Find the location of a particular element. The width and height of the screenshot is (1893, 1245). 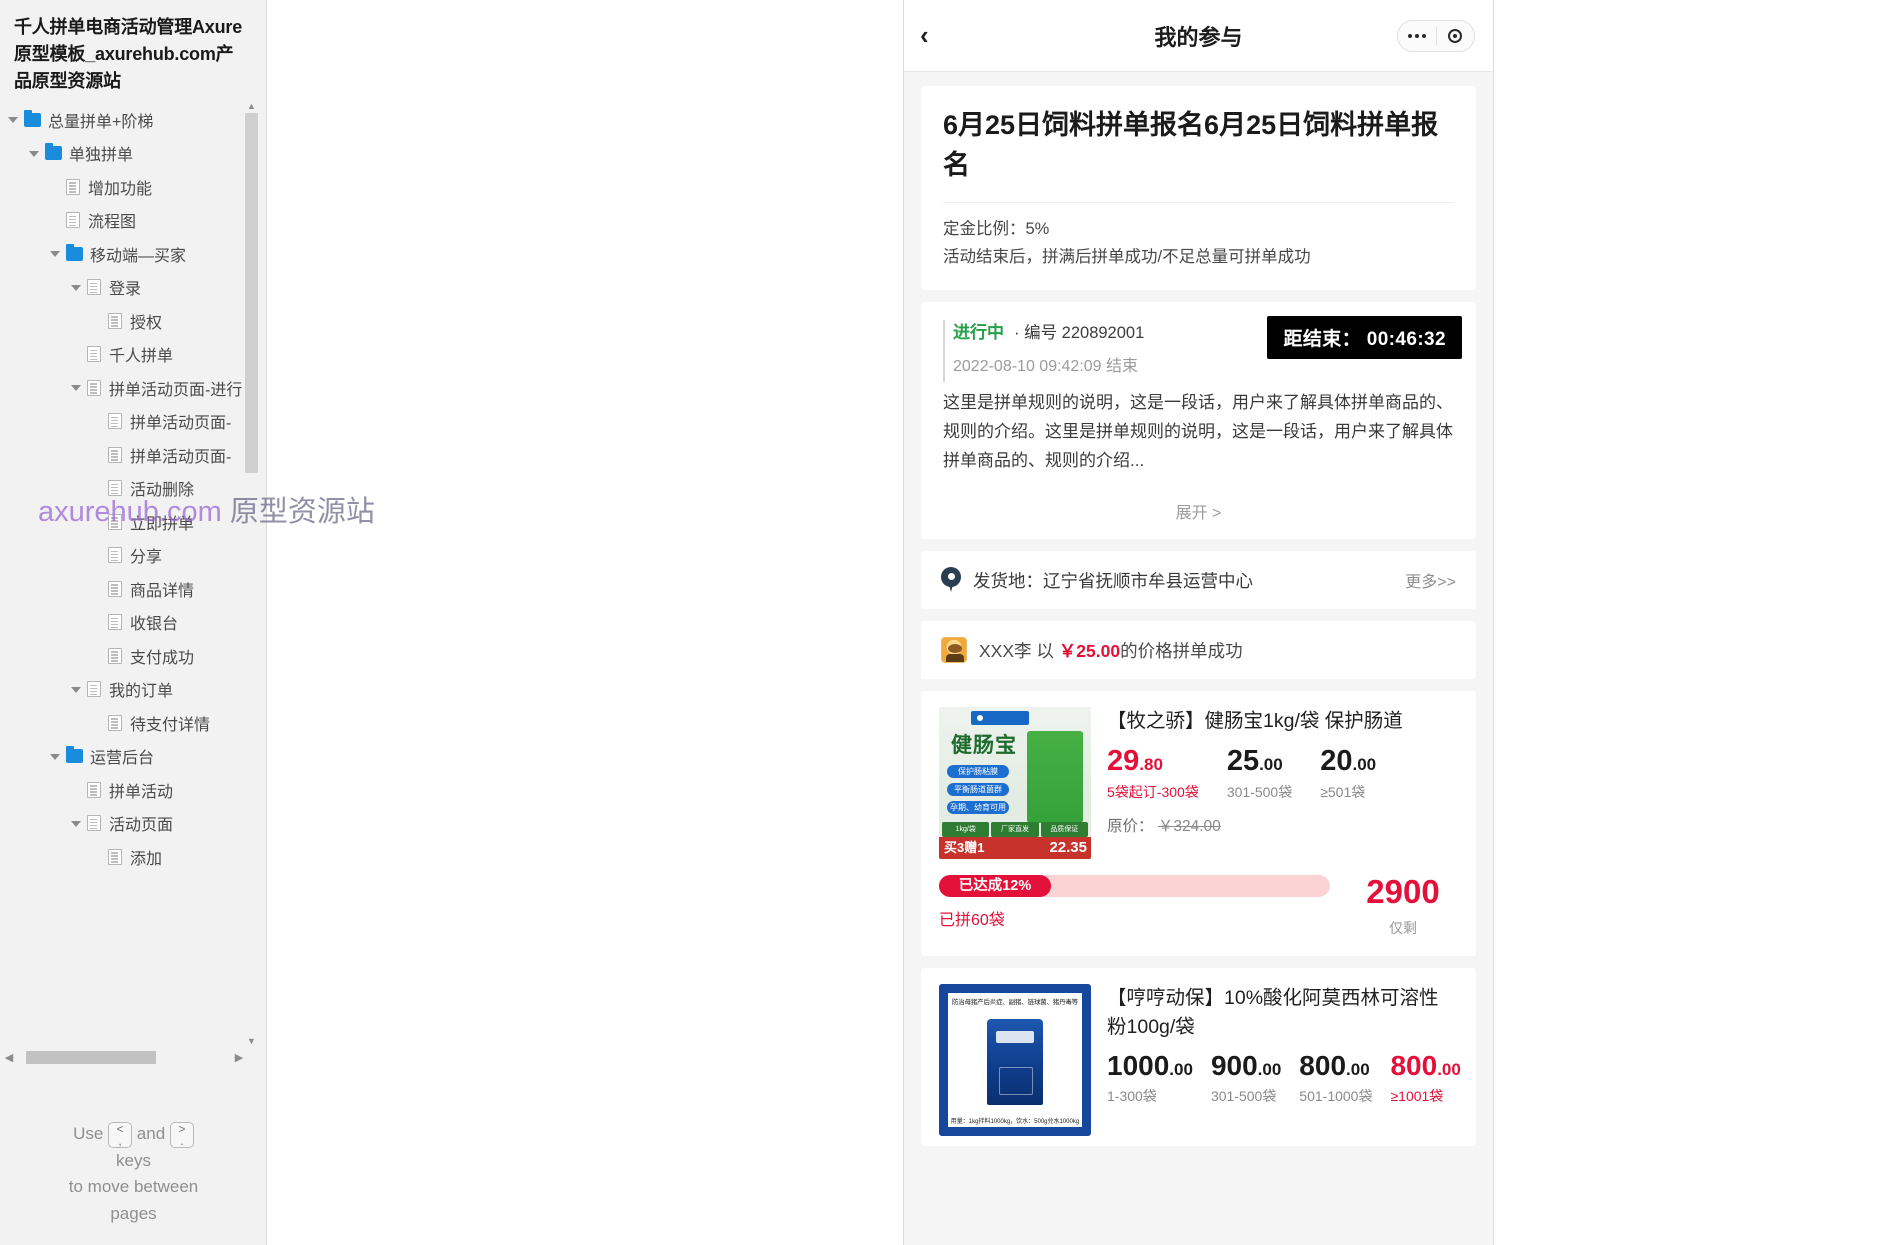

tier-price: 29.80 is located at coordinates (1153, 760).